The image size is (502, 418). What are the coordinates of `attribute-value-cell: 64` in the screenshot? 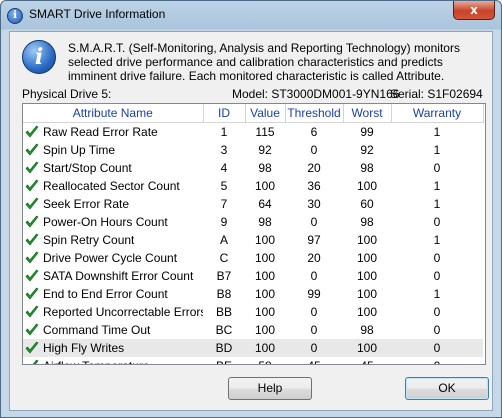 It's located at (265, 204).